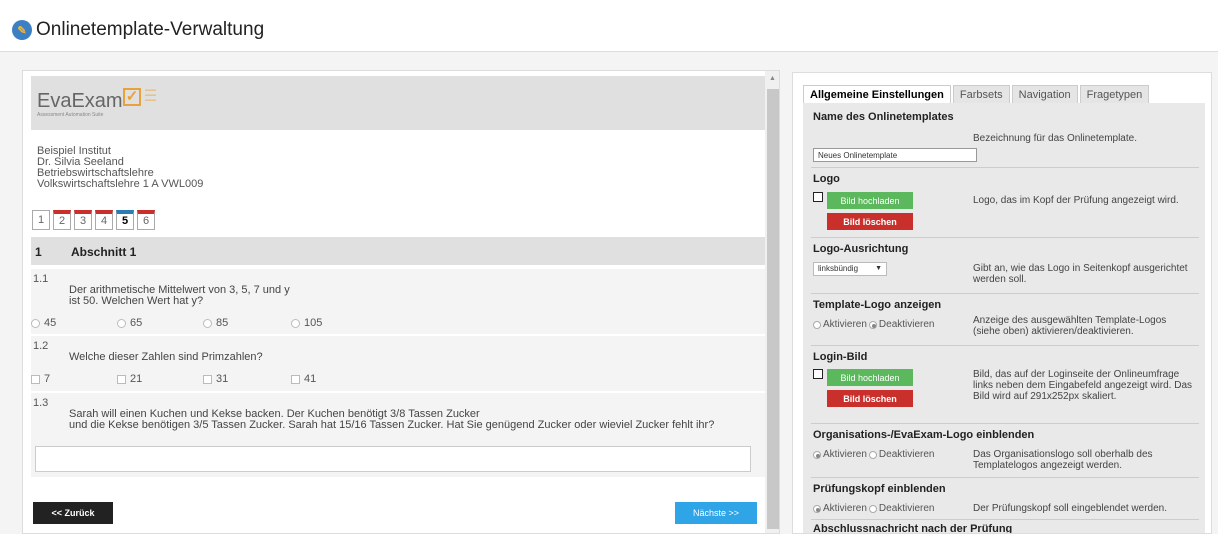 The image size is (1218, 534). What do you see at coordinates (150, 95) in the screenshot?
I see `logo-lines-icon: — — —` at bounding box center [150, 95].